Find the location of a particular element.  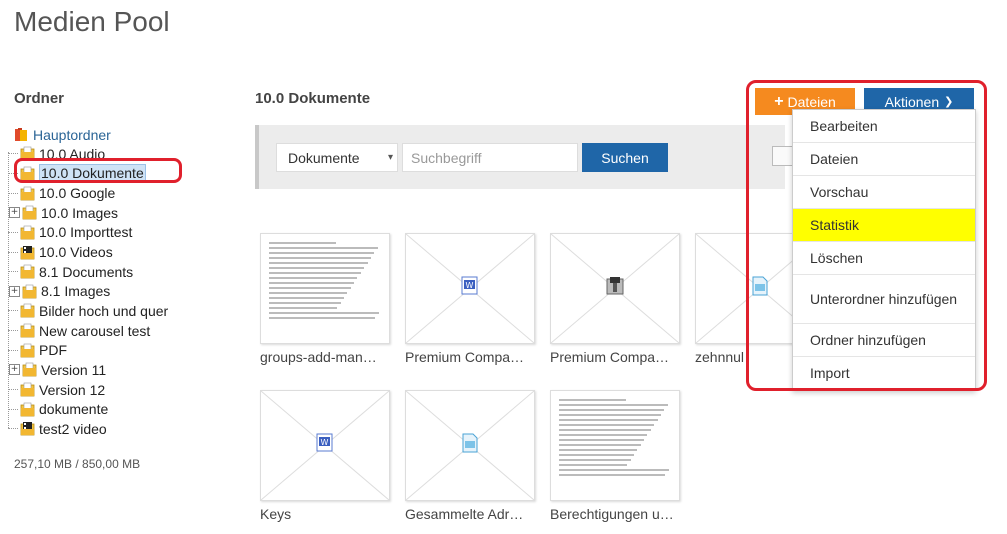

tree-item: Version 12 is located at coordinates (121, 390).